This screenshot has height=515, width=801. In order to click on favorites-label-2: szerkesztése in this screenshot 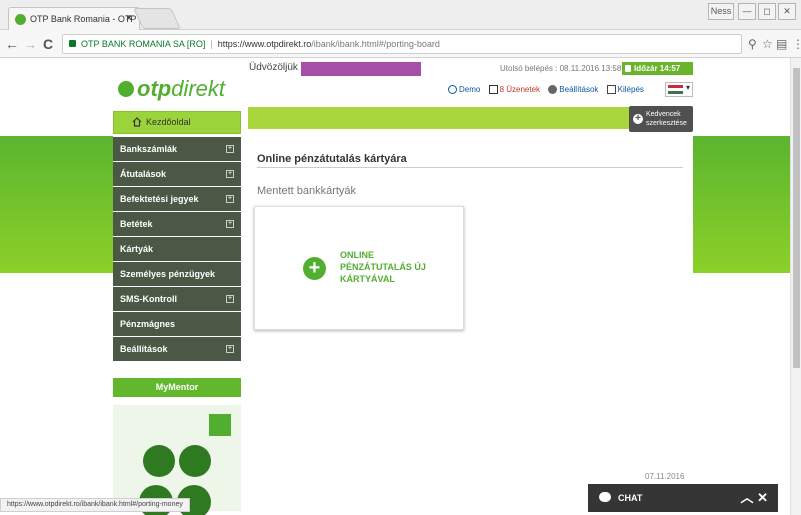, I will do `click(666, 123)`.